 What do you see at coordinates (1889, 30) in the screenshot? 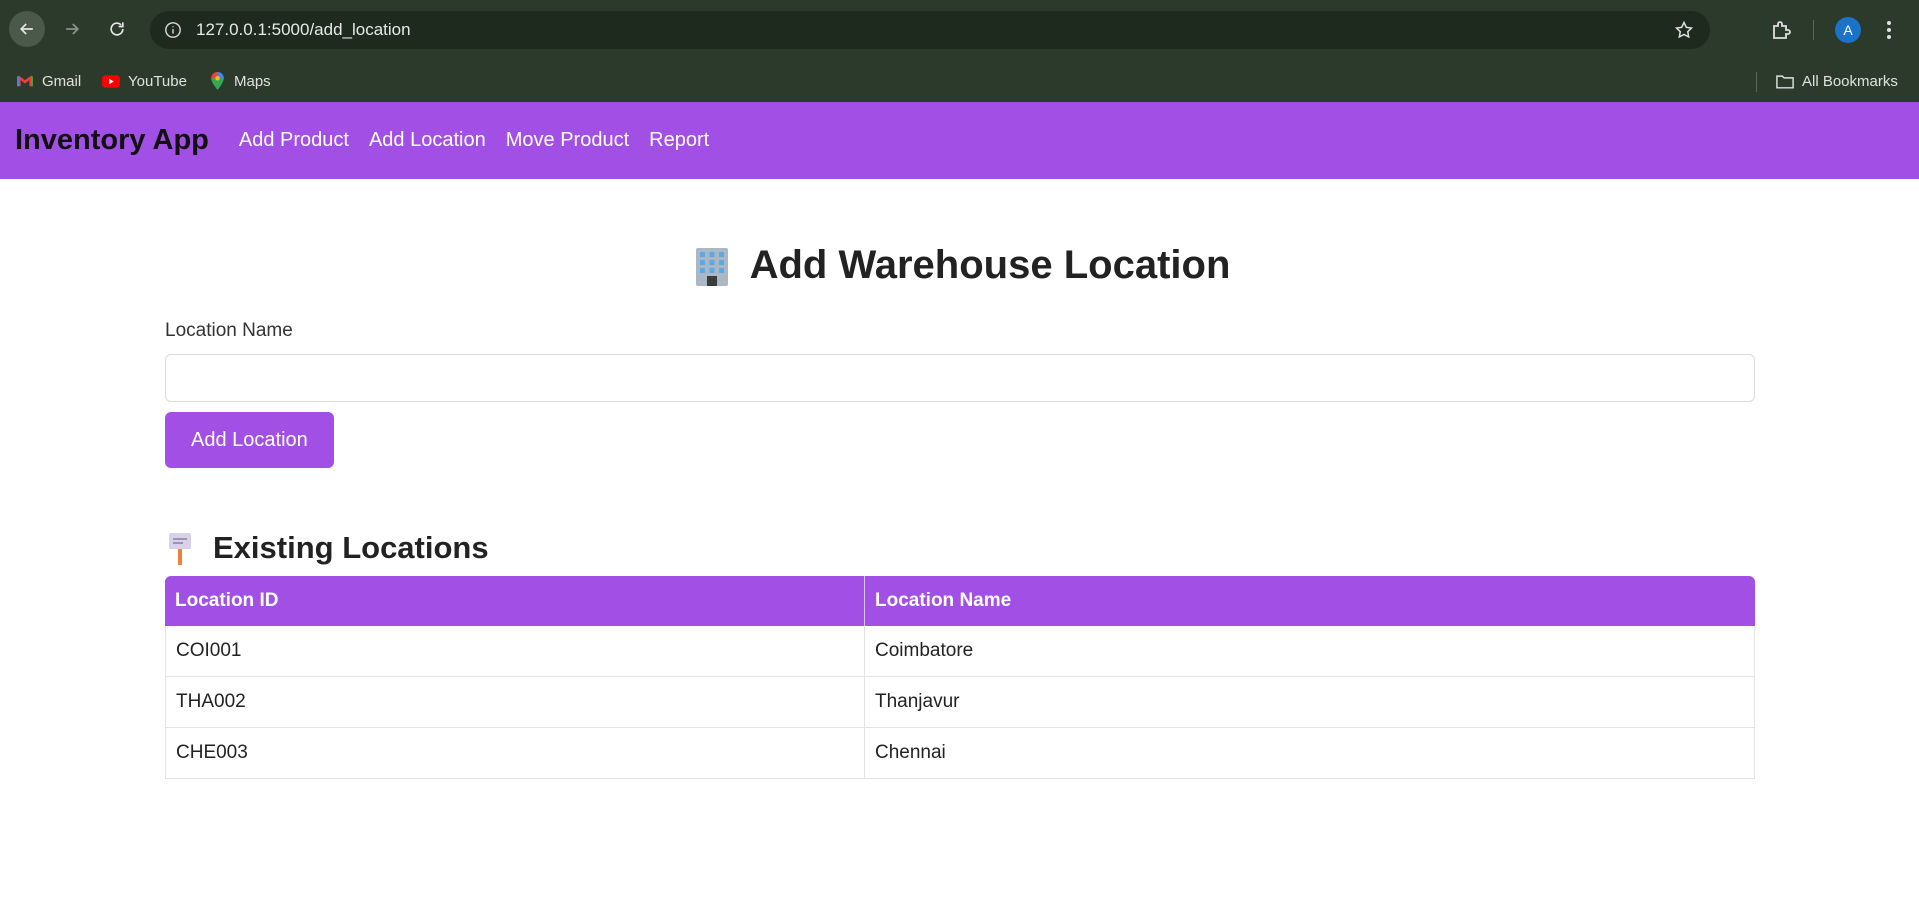
I see `more-menu-icon` at bounding box center [1889, 30].